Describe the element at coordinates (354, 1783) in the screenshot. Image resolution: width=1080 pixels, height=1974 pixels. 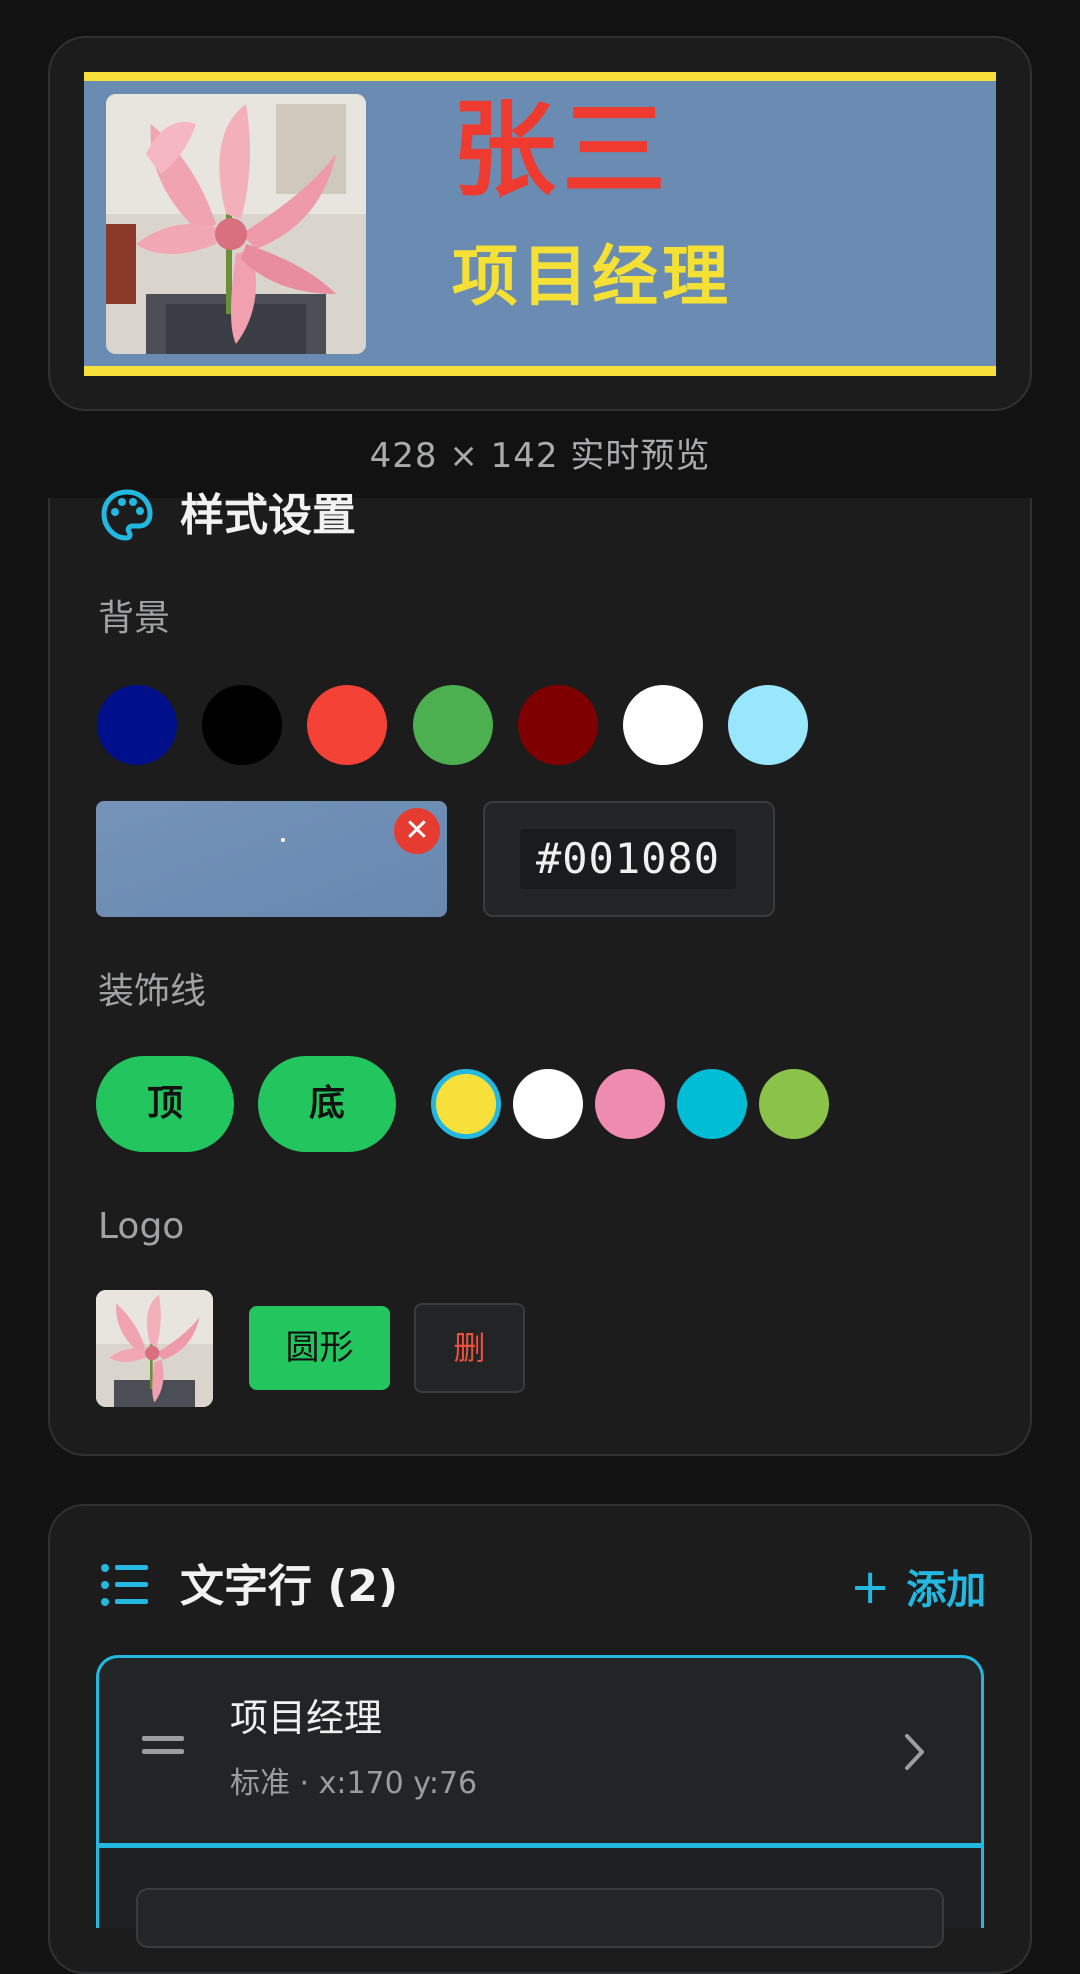
I see `text-row-meta: 标准 · x:170 y:76` at that location.